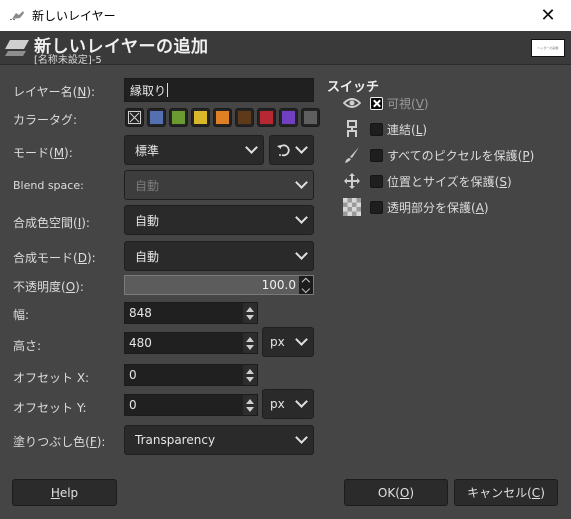 This screenshot has width=571, height=519. Describe the element at coordinates (449, 181) in the screenshot. I see `switch-label: 位置とサイズを保護(S)` at that location.